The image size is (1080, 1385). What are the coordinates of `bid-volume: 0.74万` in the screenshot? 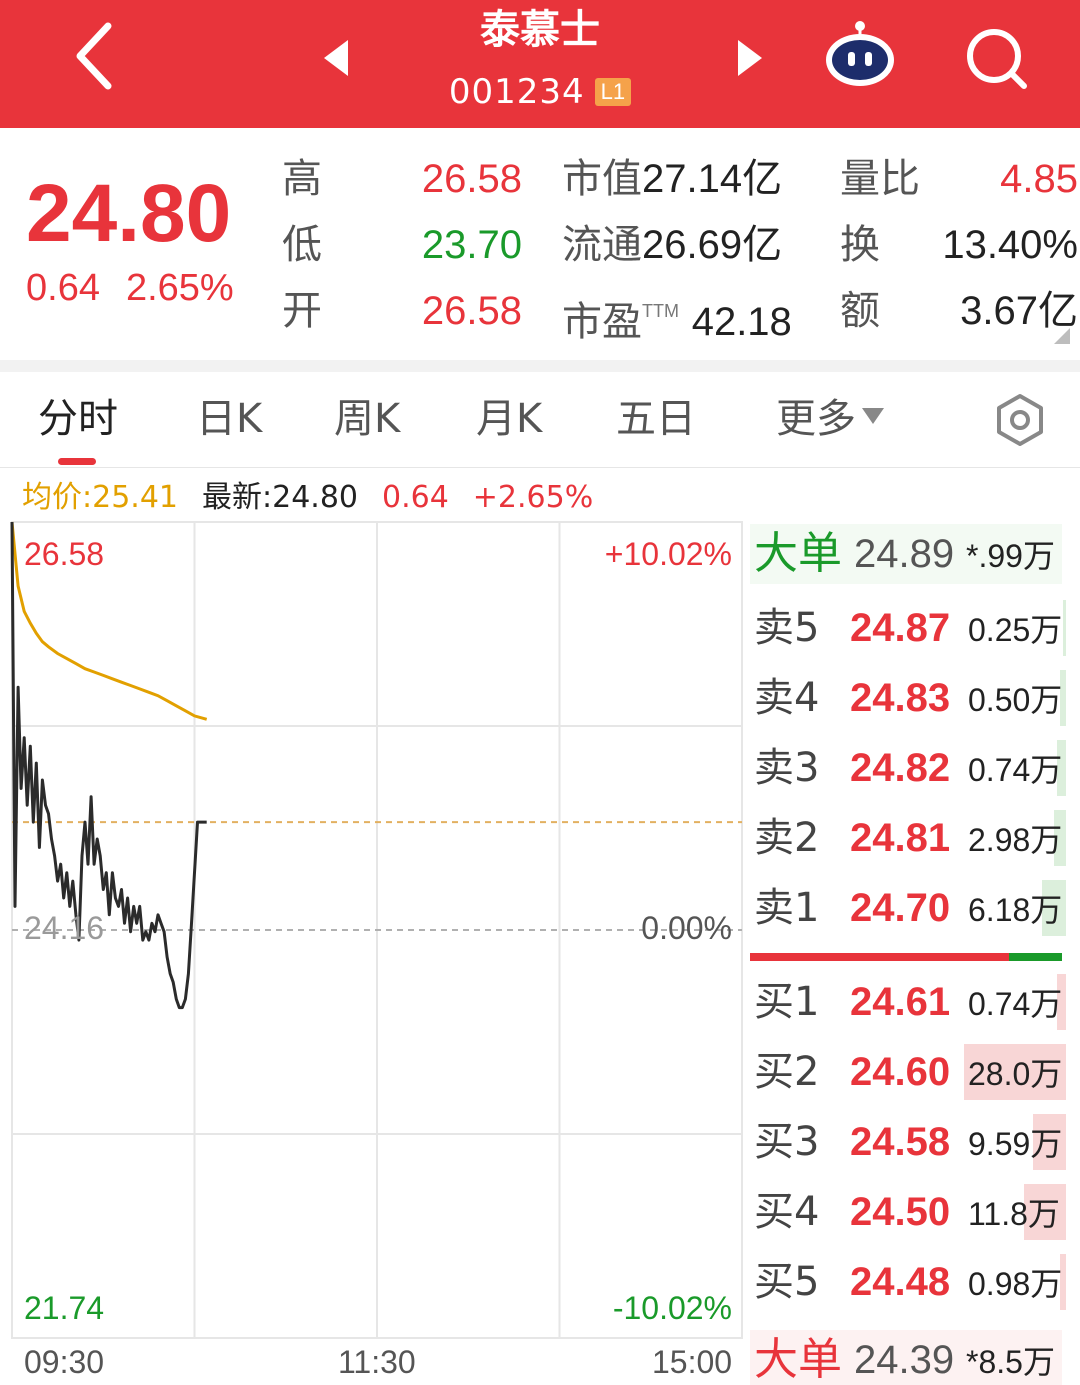 It's located at (1015, 1004).